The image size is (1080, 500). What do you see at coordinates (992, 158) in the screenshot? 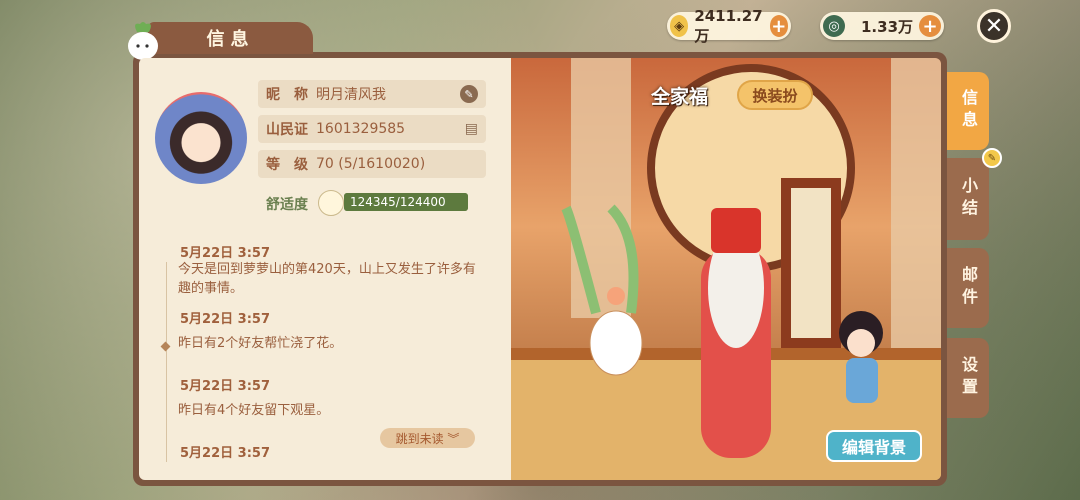
I see `pencil-badge-icon: ✎` at bounding box center [992, 158].